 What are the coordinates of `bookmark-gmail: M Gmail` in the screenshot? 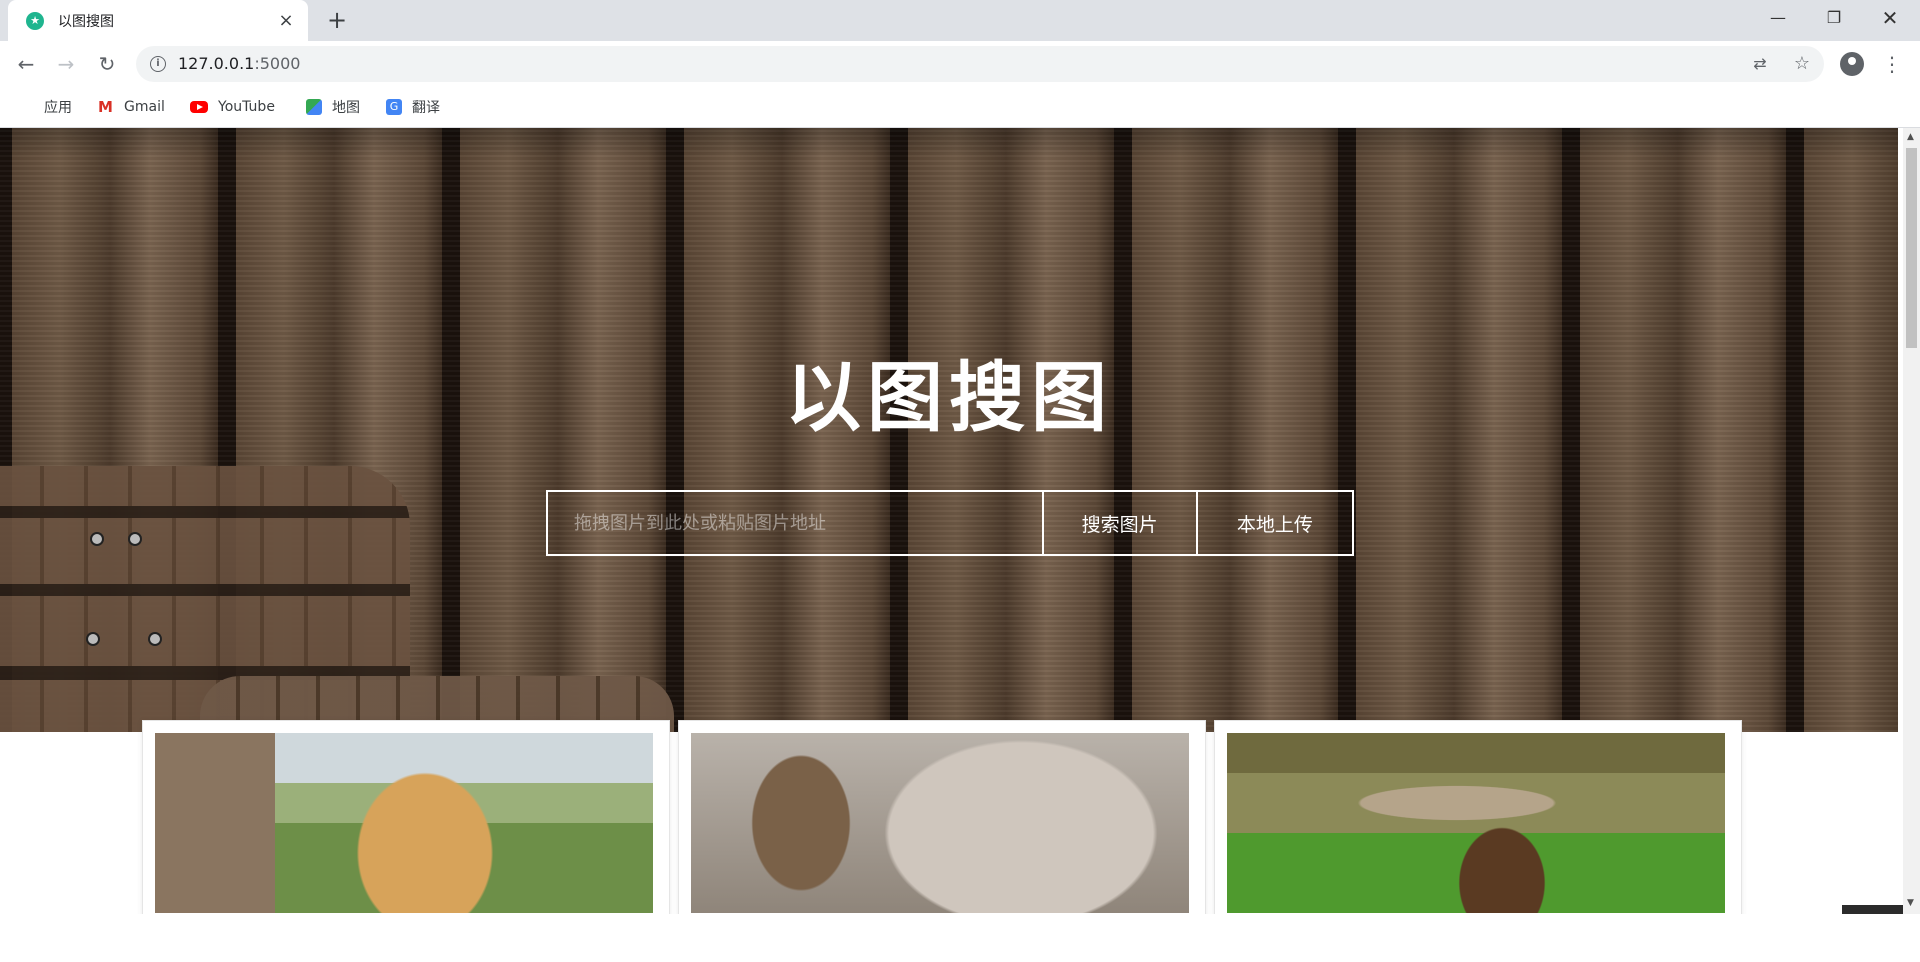 It's located at (131, 107).